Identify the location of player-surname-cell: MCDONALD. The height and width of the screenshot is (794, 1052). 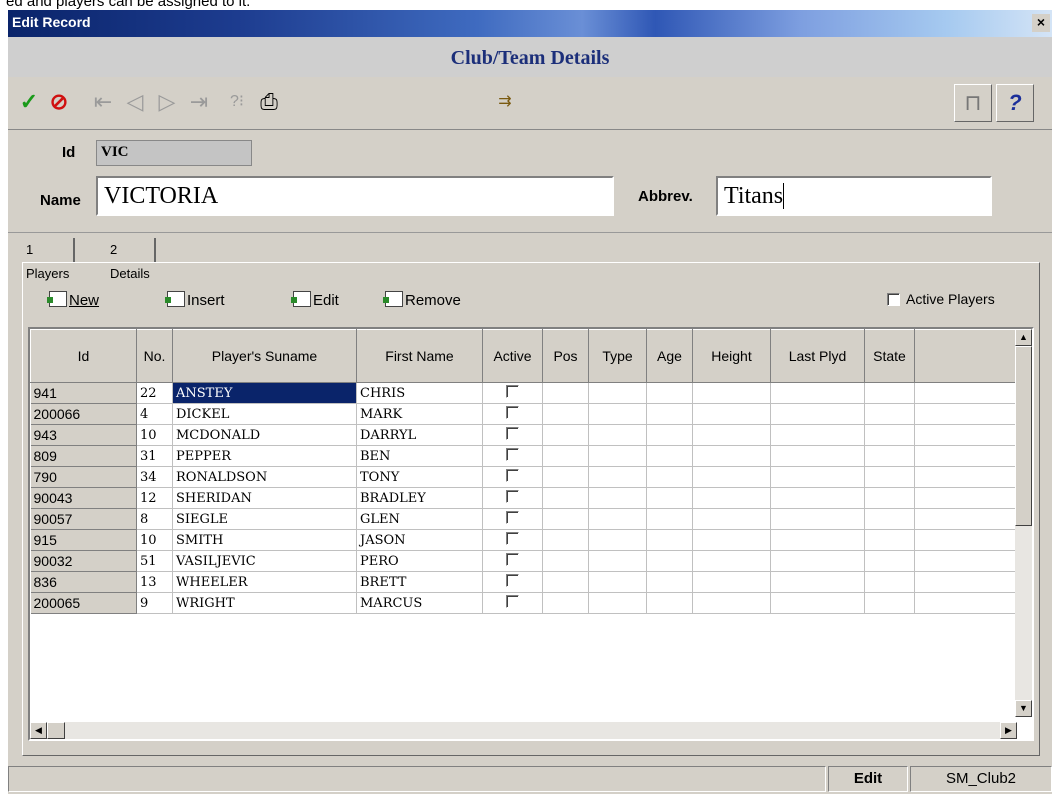
(264, 435).